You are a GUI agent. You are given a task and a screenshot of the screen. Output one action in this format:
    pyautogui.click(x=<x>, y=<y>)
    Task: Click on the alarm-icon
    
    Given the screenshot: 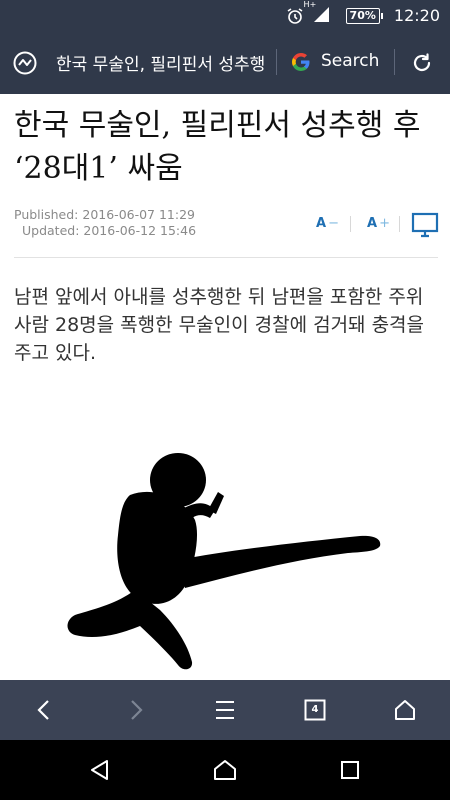 What is the action you would take?
    pyautogui.click(x=295, y=16)
    